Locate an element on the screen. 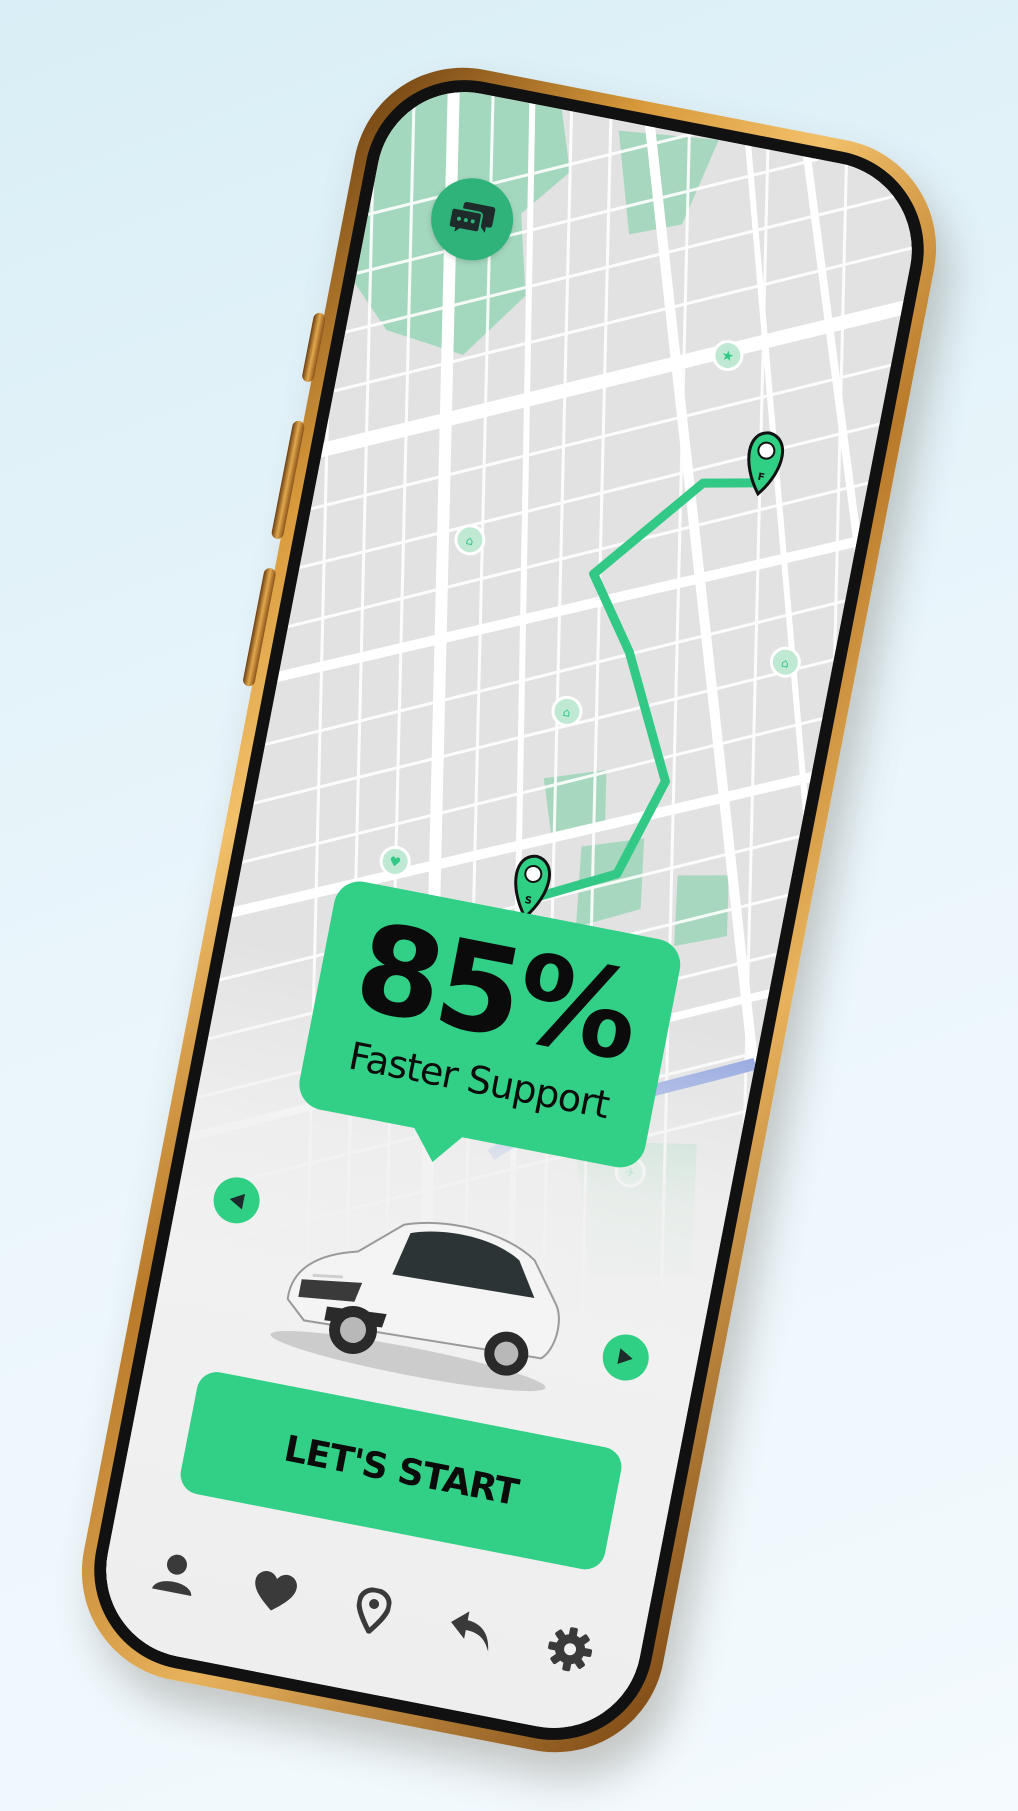  triangle-right-icon is located at coordinates (625, 1356).